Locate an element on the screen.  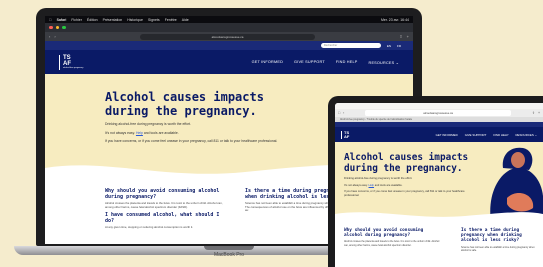
laptop-notch is located at coordinates (229, 248).